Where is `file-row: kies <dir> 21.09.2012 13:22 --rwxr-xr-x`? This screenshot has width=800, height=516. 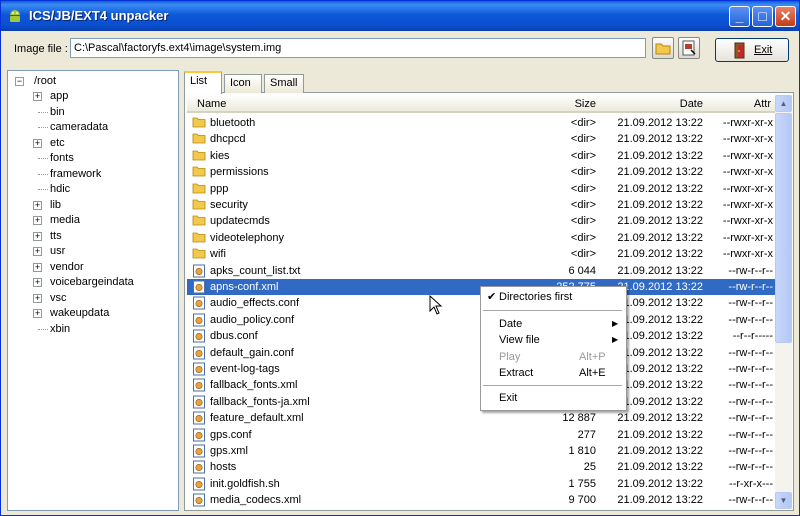 file-row: kies <dir> 21.09.2012 13:22 --rwxr-xr-x is located at coordinates (481, 156).